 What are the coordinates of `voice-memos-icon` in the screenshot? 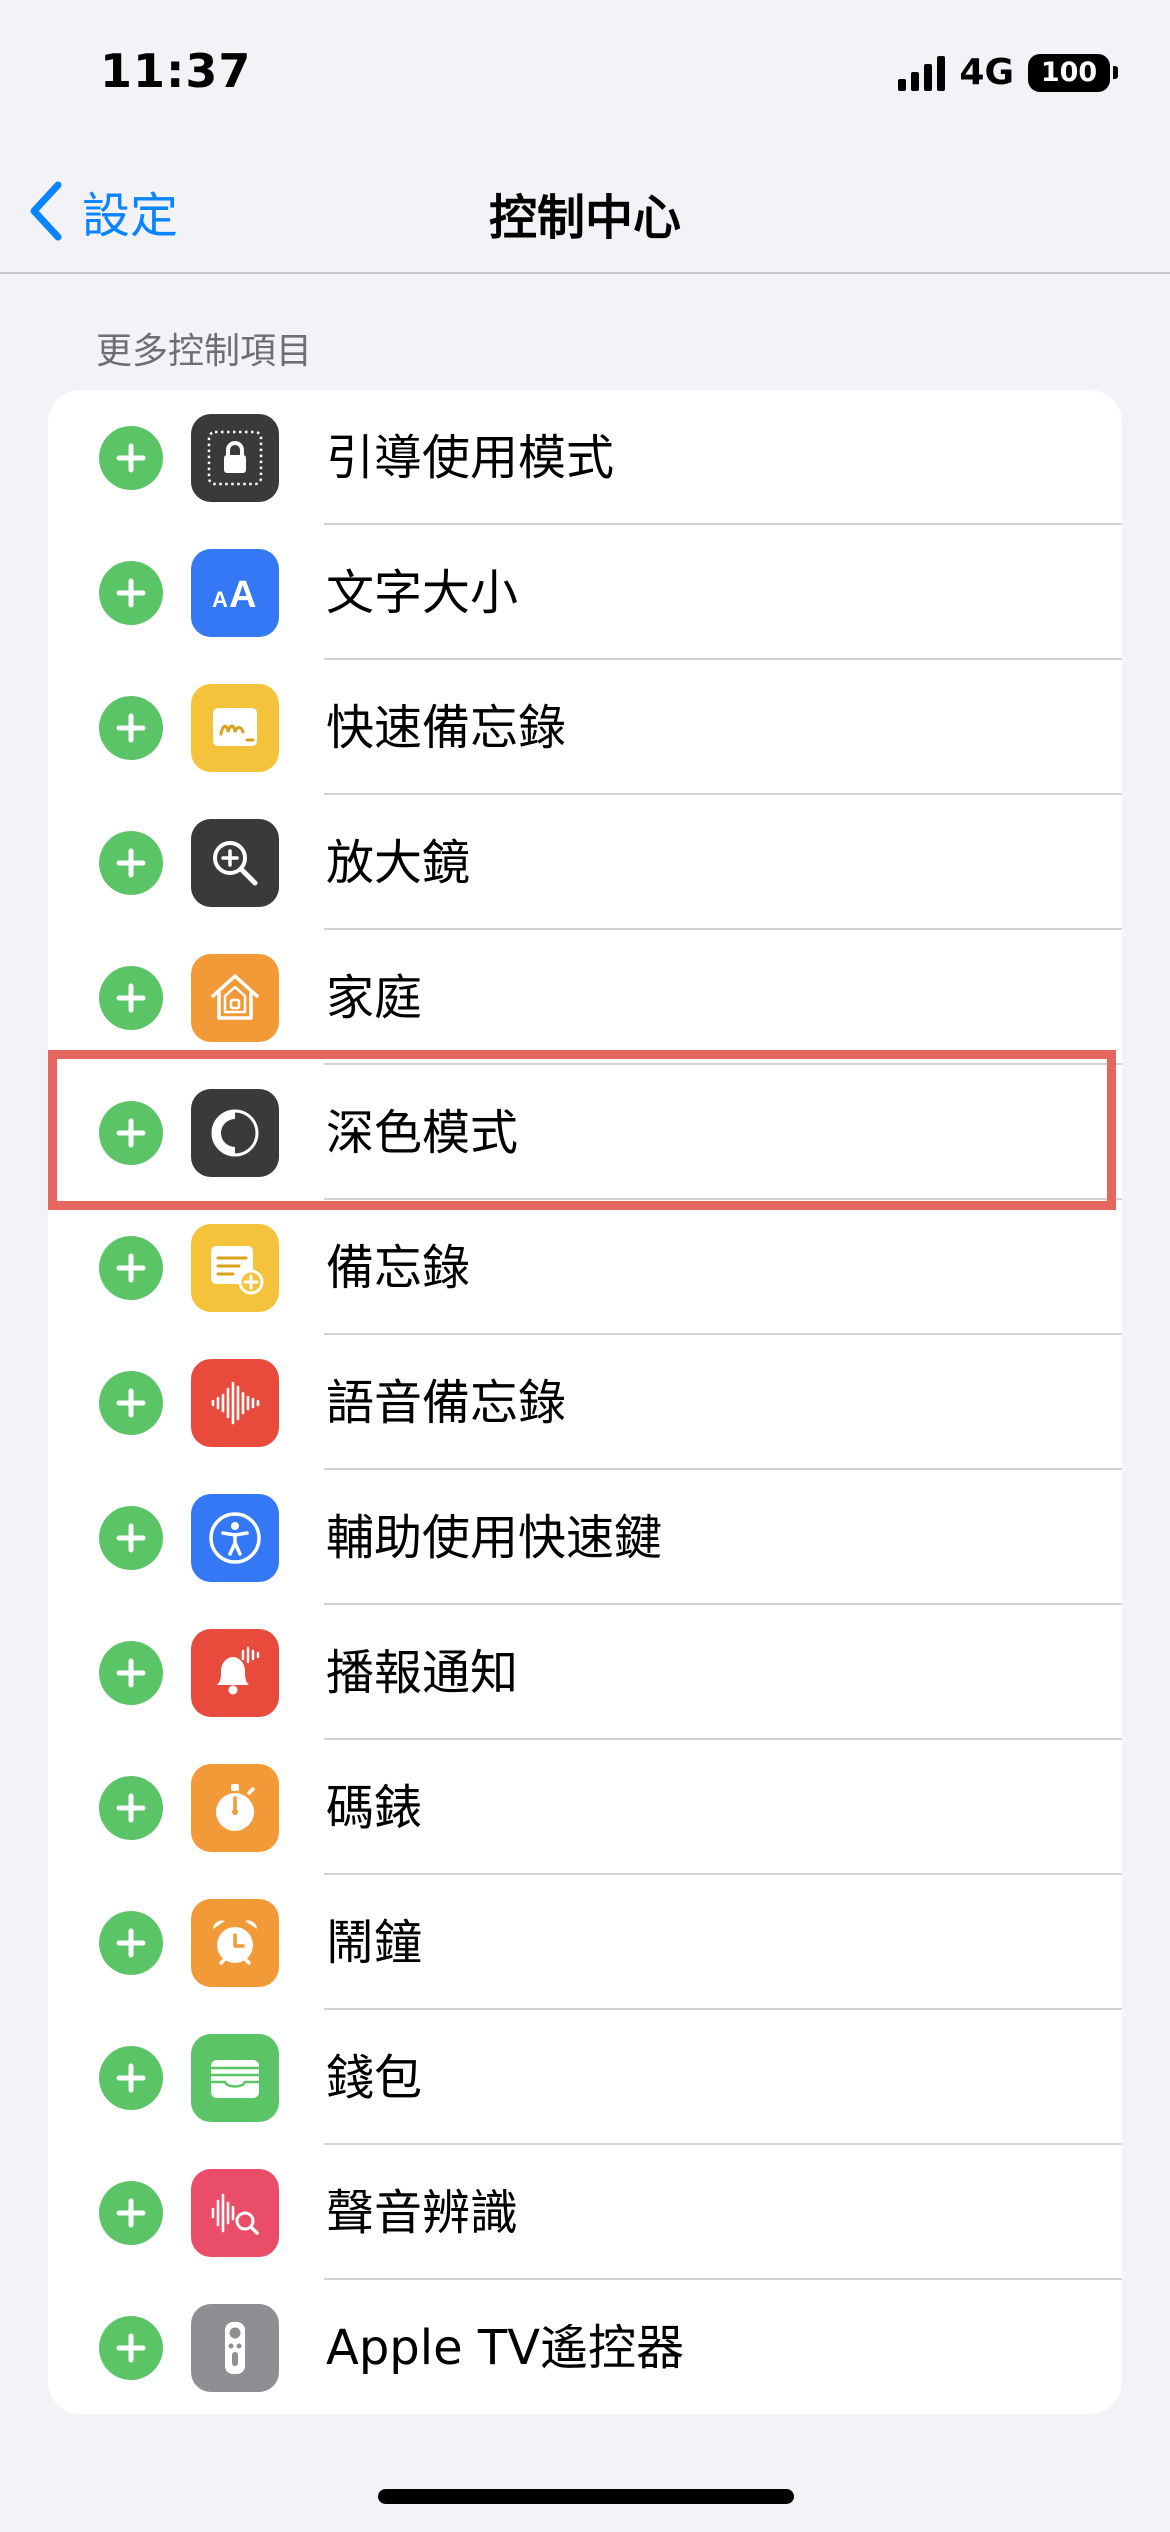 It's located at (235, 1403).